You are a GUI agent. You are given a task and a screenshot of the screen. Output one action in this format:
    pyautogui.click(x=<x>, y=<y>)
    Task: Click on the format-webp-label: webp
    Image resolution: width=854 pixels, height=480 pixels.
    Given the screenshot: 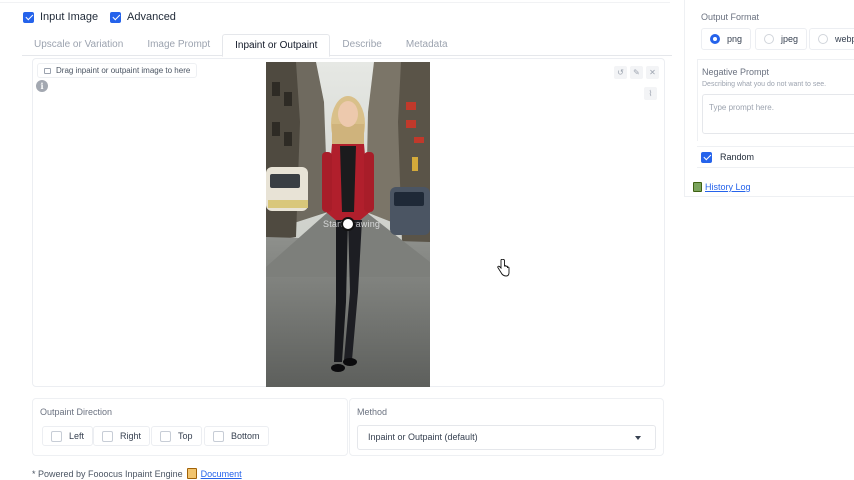 What is the action you would take?
    pyautogui.click(x=844, y=39)
    